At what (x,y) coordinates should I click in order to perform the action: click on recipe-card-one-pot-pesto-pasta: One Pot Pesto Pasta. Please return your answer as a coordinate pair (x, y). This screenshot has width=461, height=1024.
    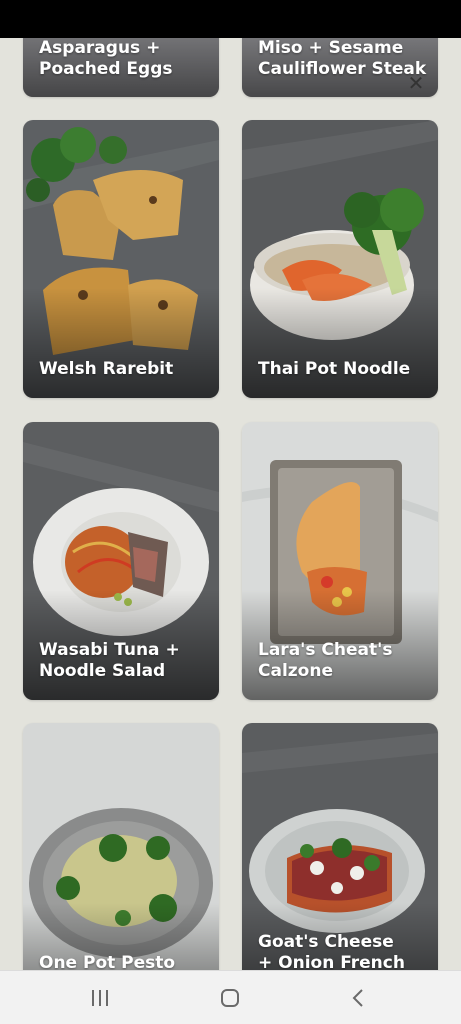
    Looking at the image, I should click on (121, 846).